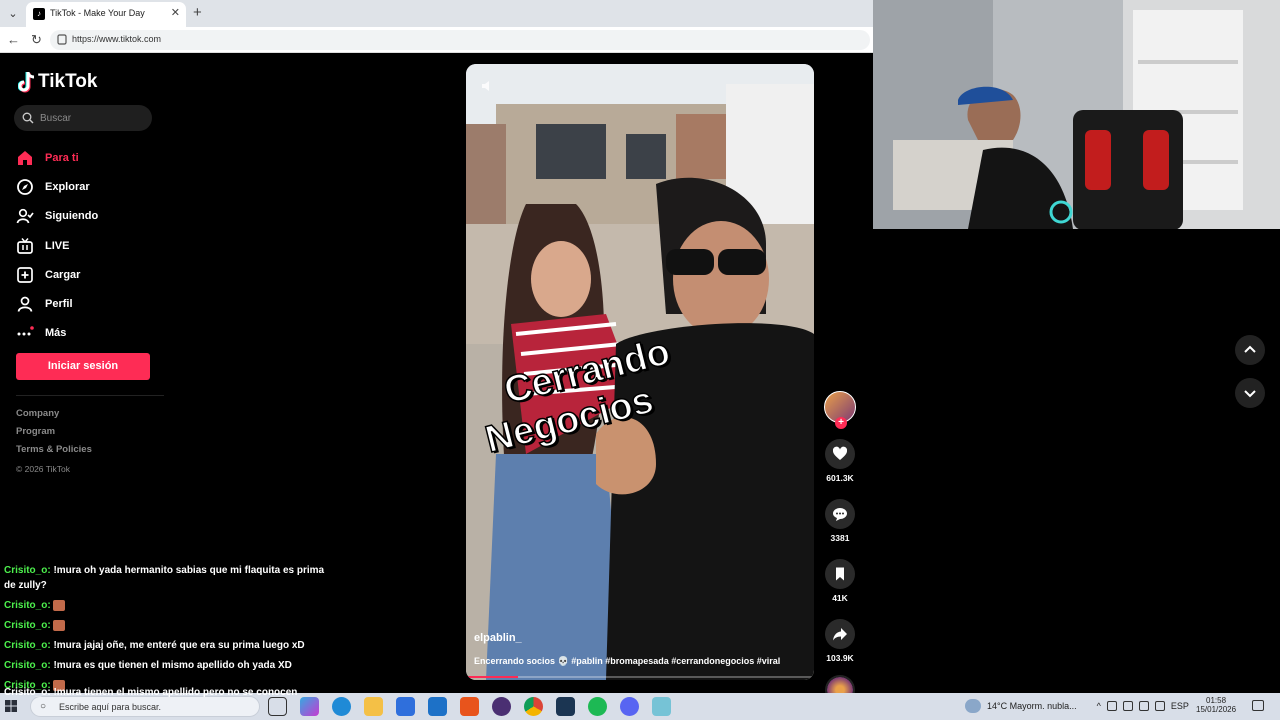 This screenshot has height=720, width=1280. I want to click on share-button, so click(840, 634).